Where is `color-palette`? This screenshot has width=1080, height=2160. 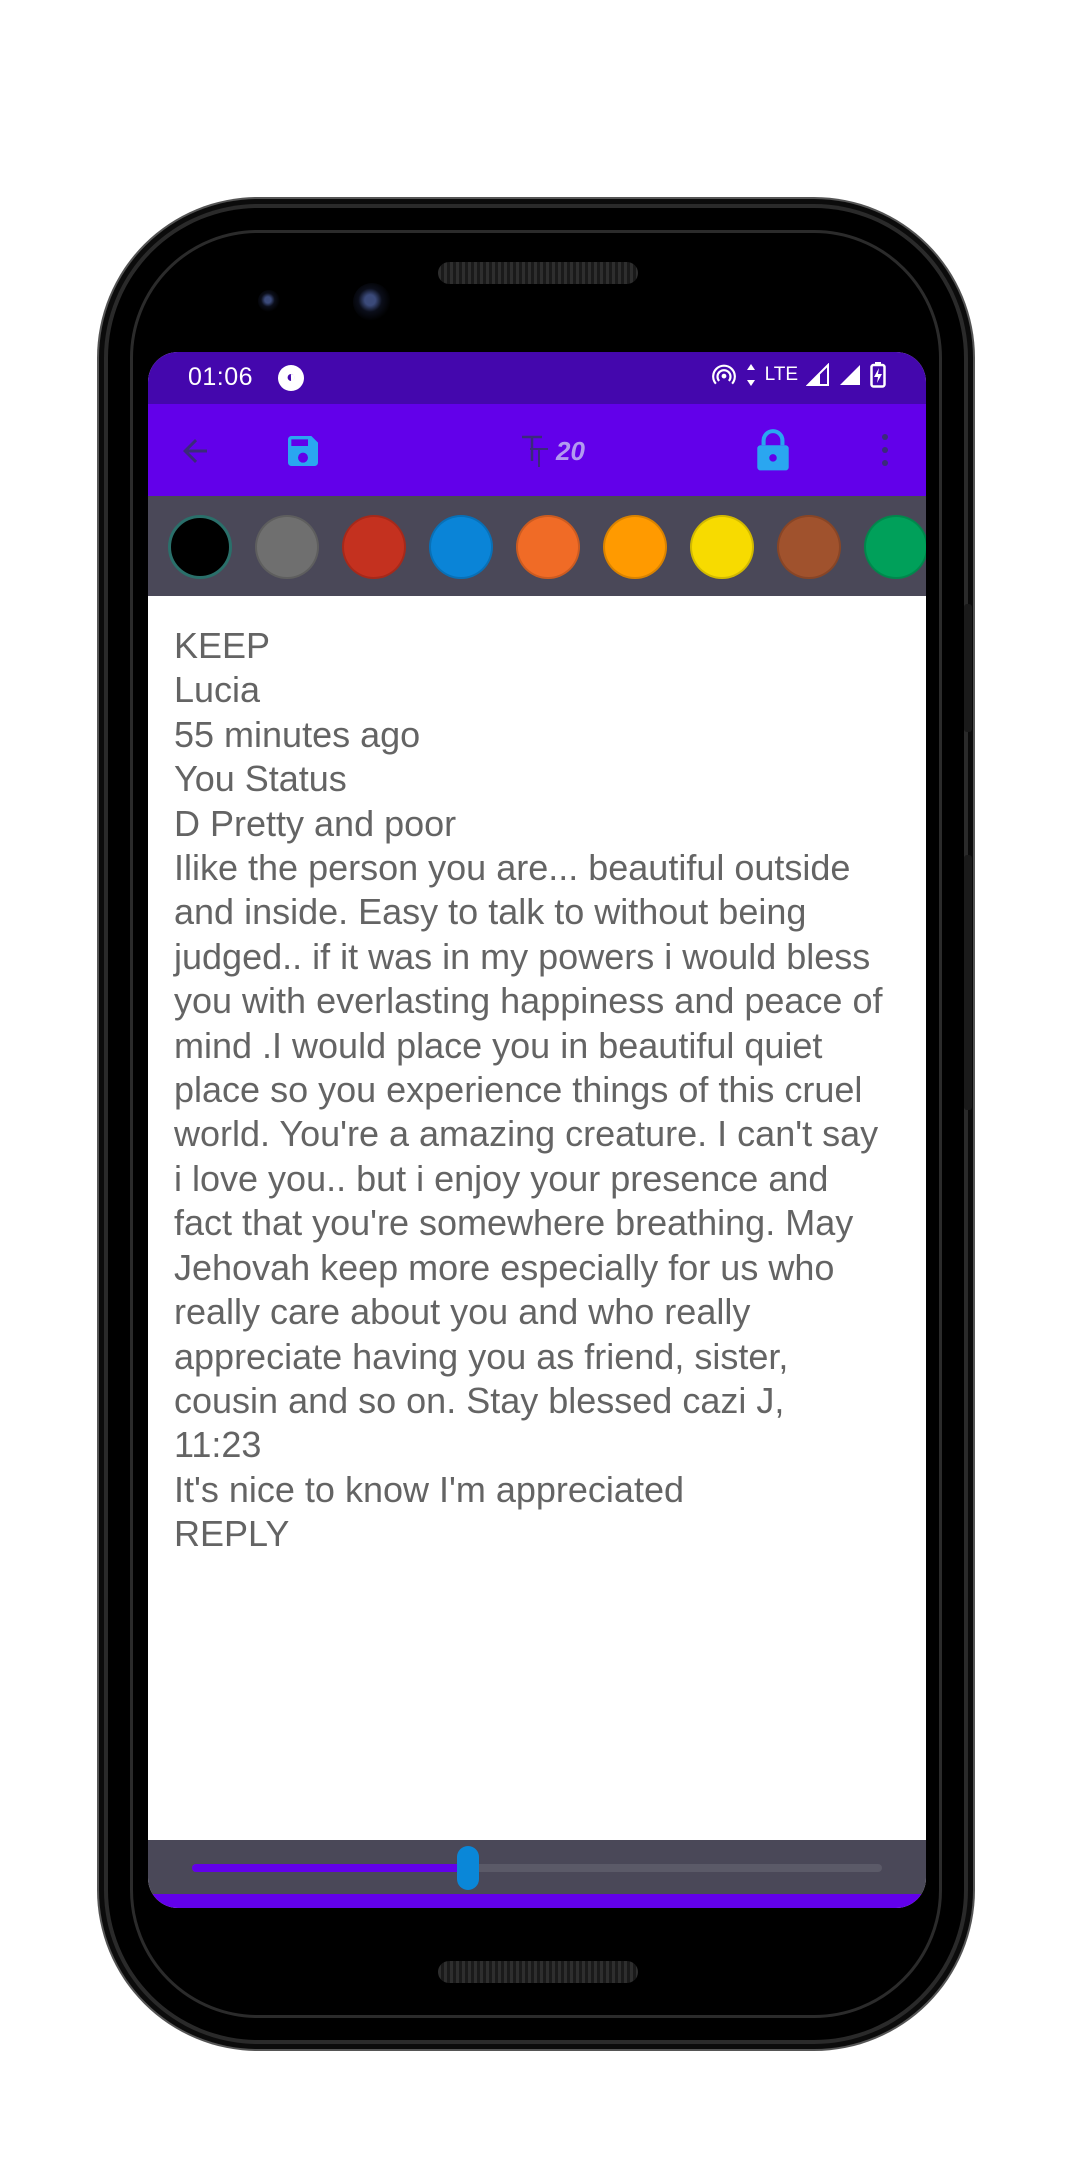 color-palette is located at coordinates (537, 546).